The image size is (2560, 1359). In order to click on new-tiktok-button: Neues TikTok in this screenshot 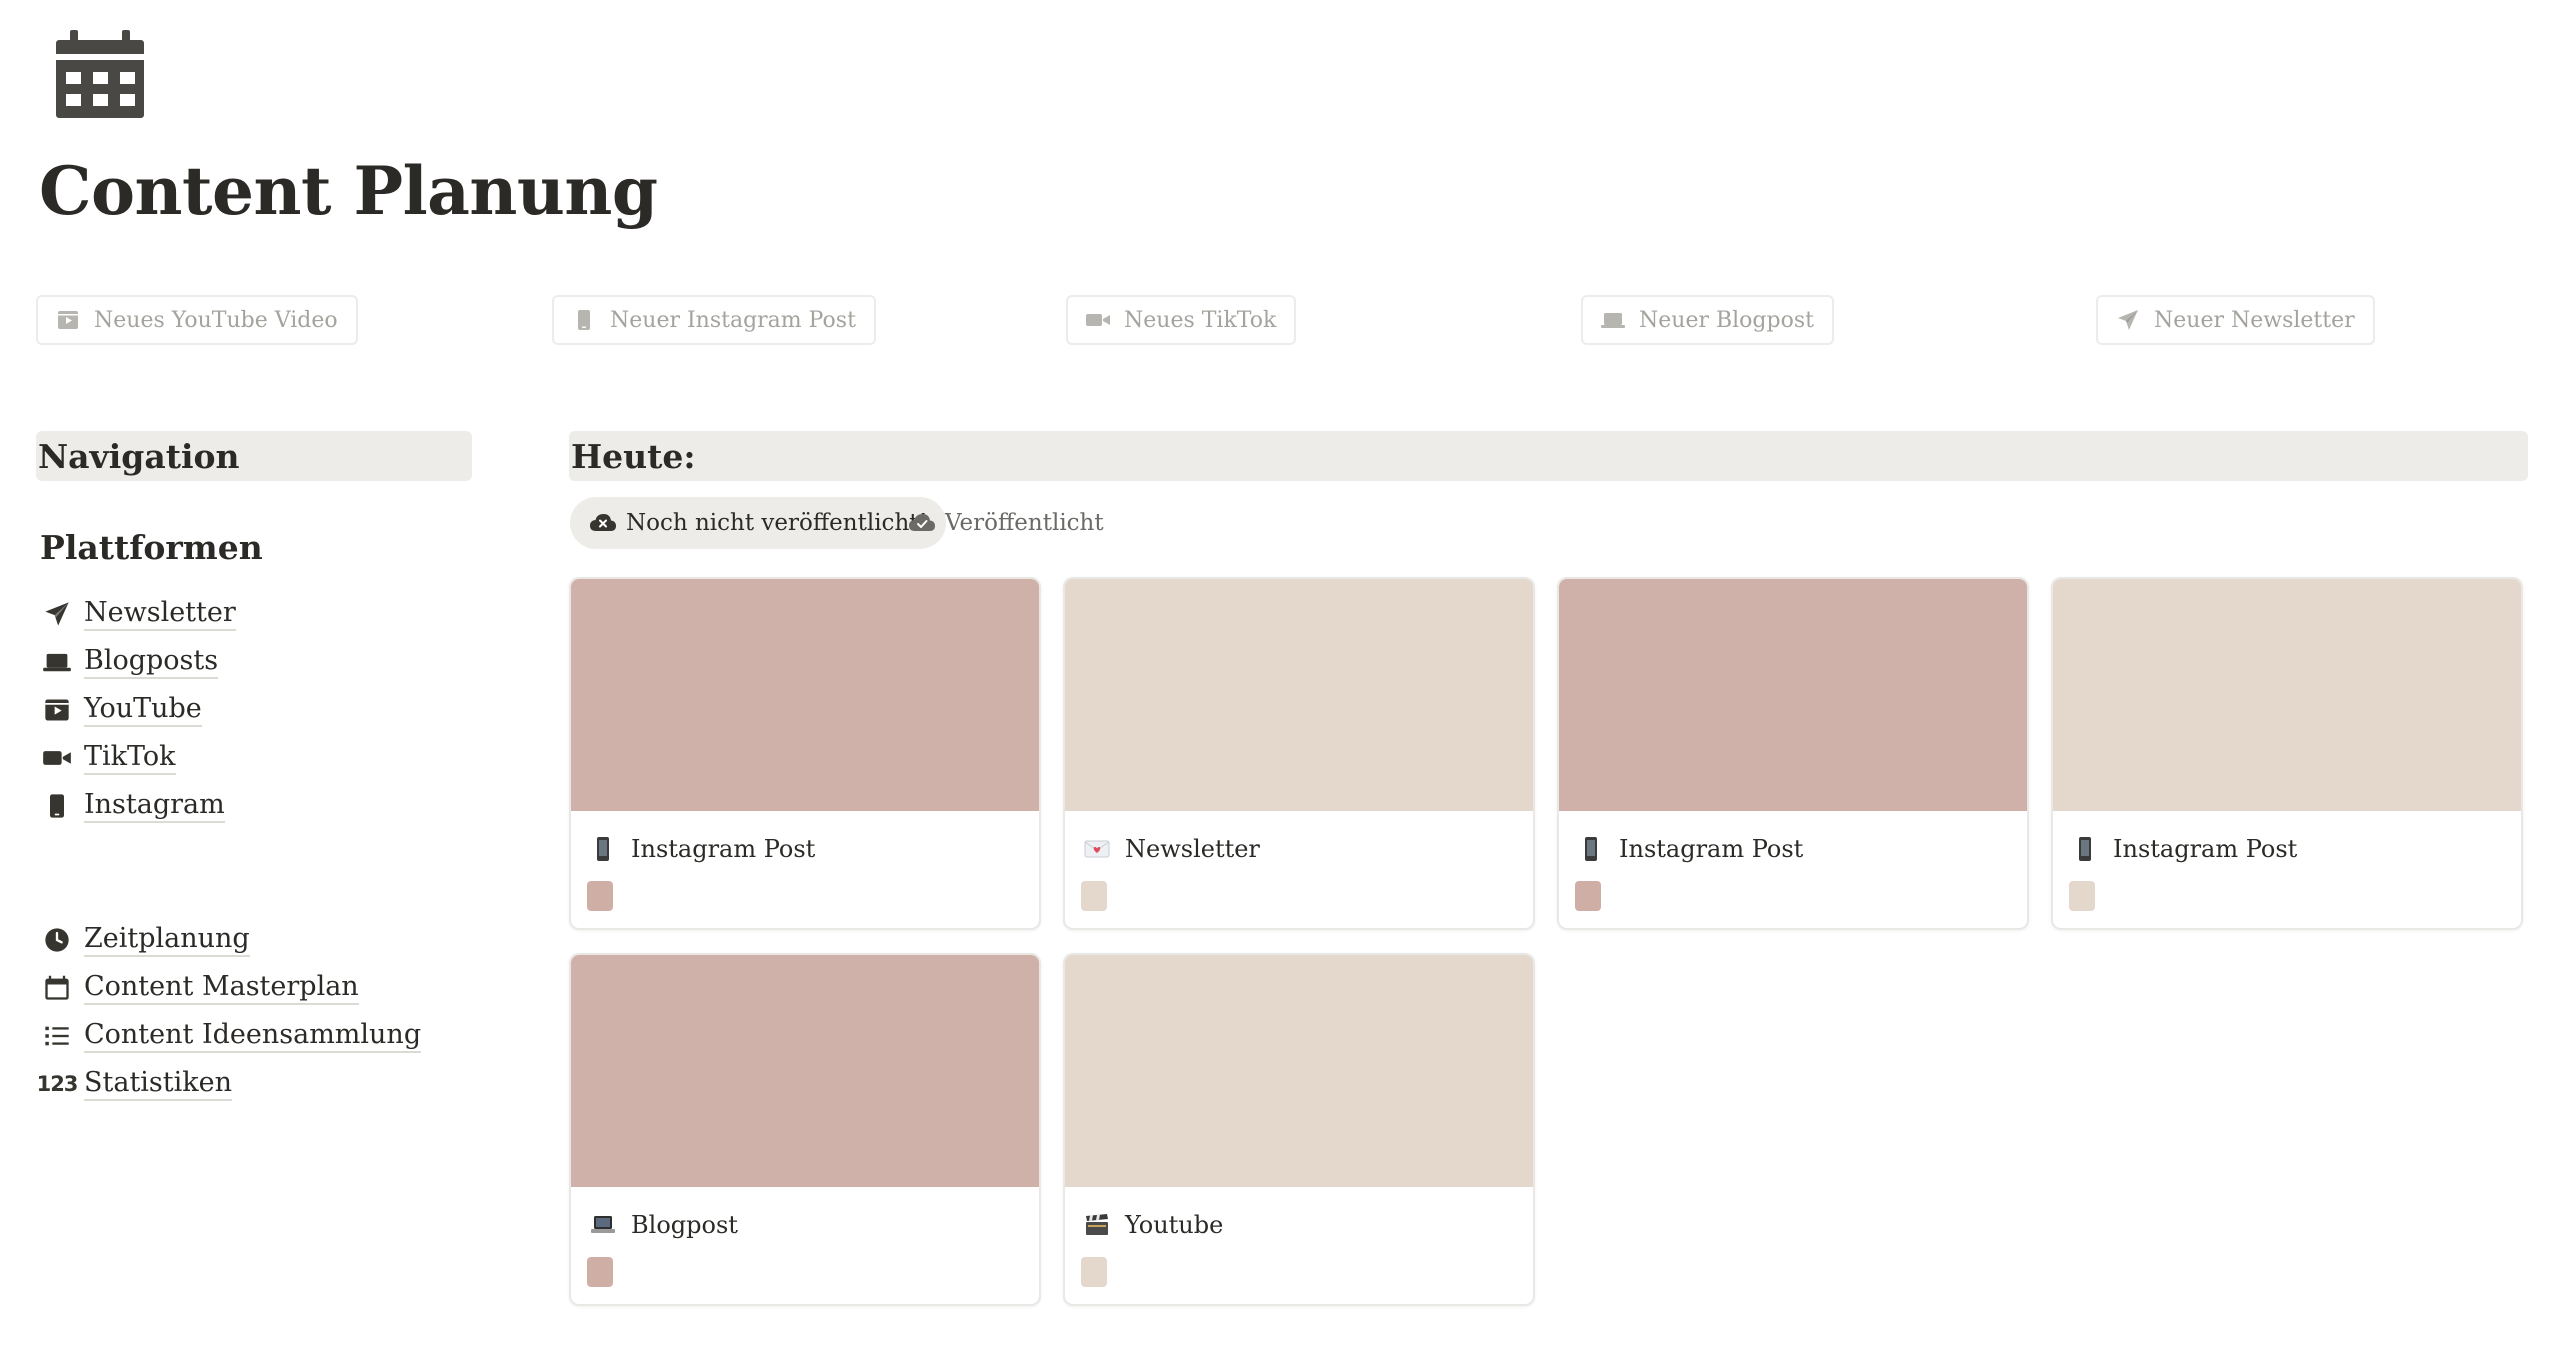, I will do `click(1181, 320)`.